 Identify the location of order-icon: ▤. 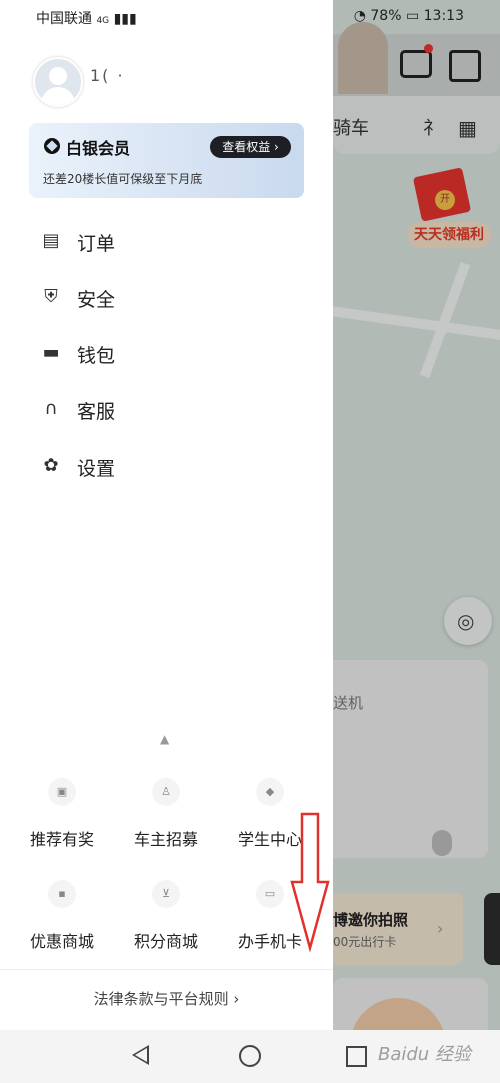
(51, 240).